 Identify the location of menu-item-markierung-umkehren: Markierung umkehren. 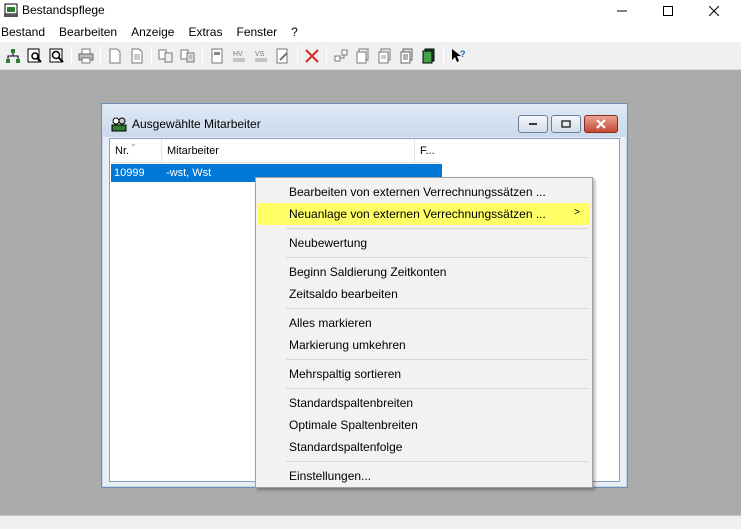
(424, 345).